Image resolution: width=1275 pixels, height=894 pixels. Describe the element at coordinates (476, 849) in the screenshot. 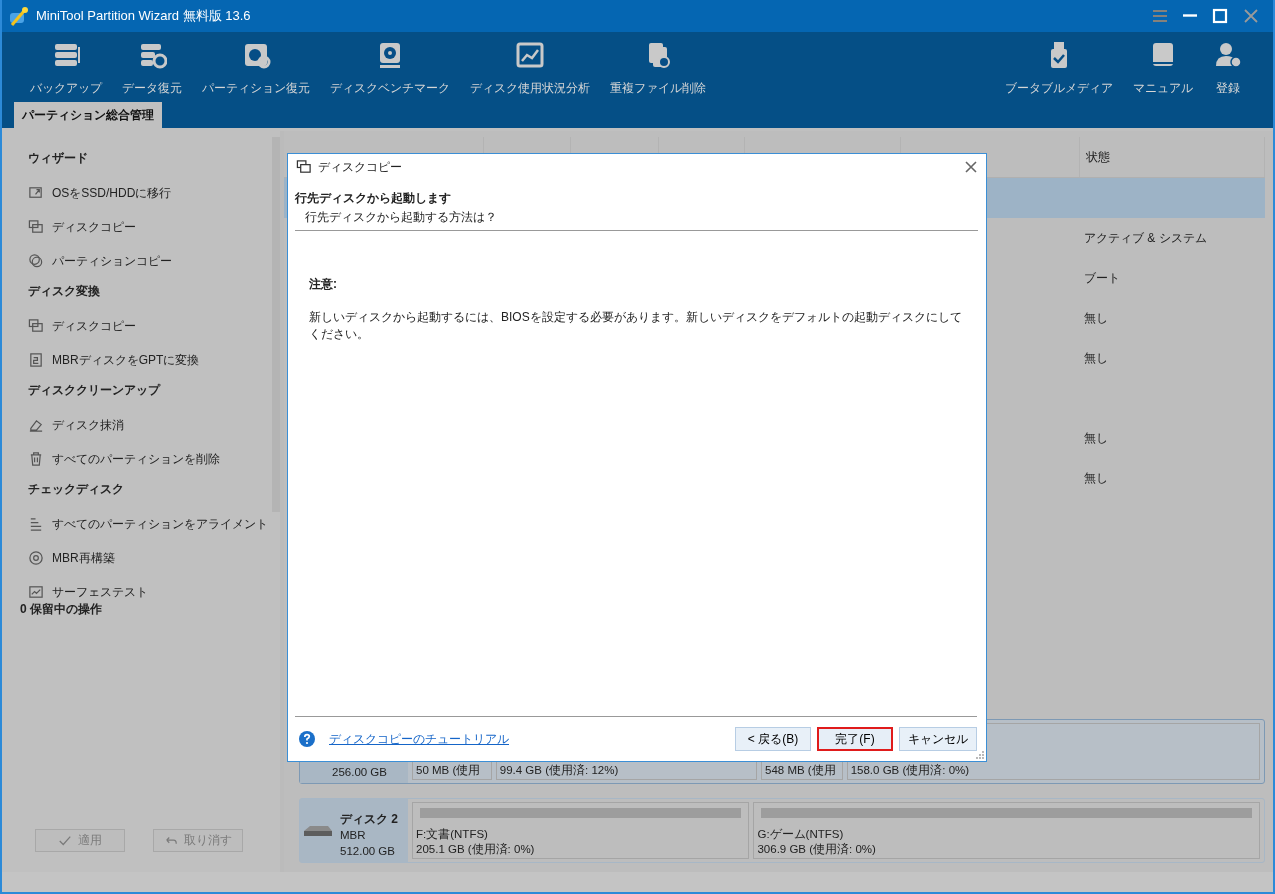

I see `partition-detail: 205.1 GB (使用済: 0%)` at that location.